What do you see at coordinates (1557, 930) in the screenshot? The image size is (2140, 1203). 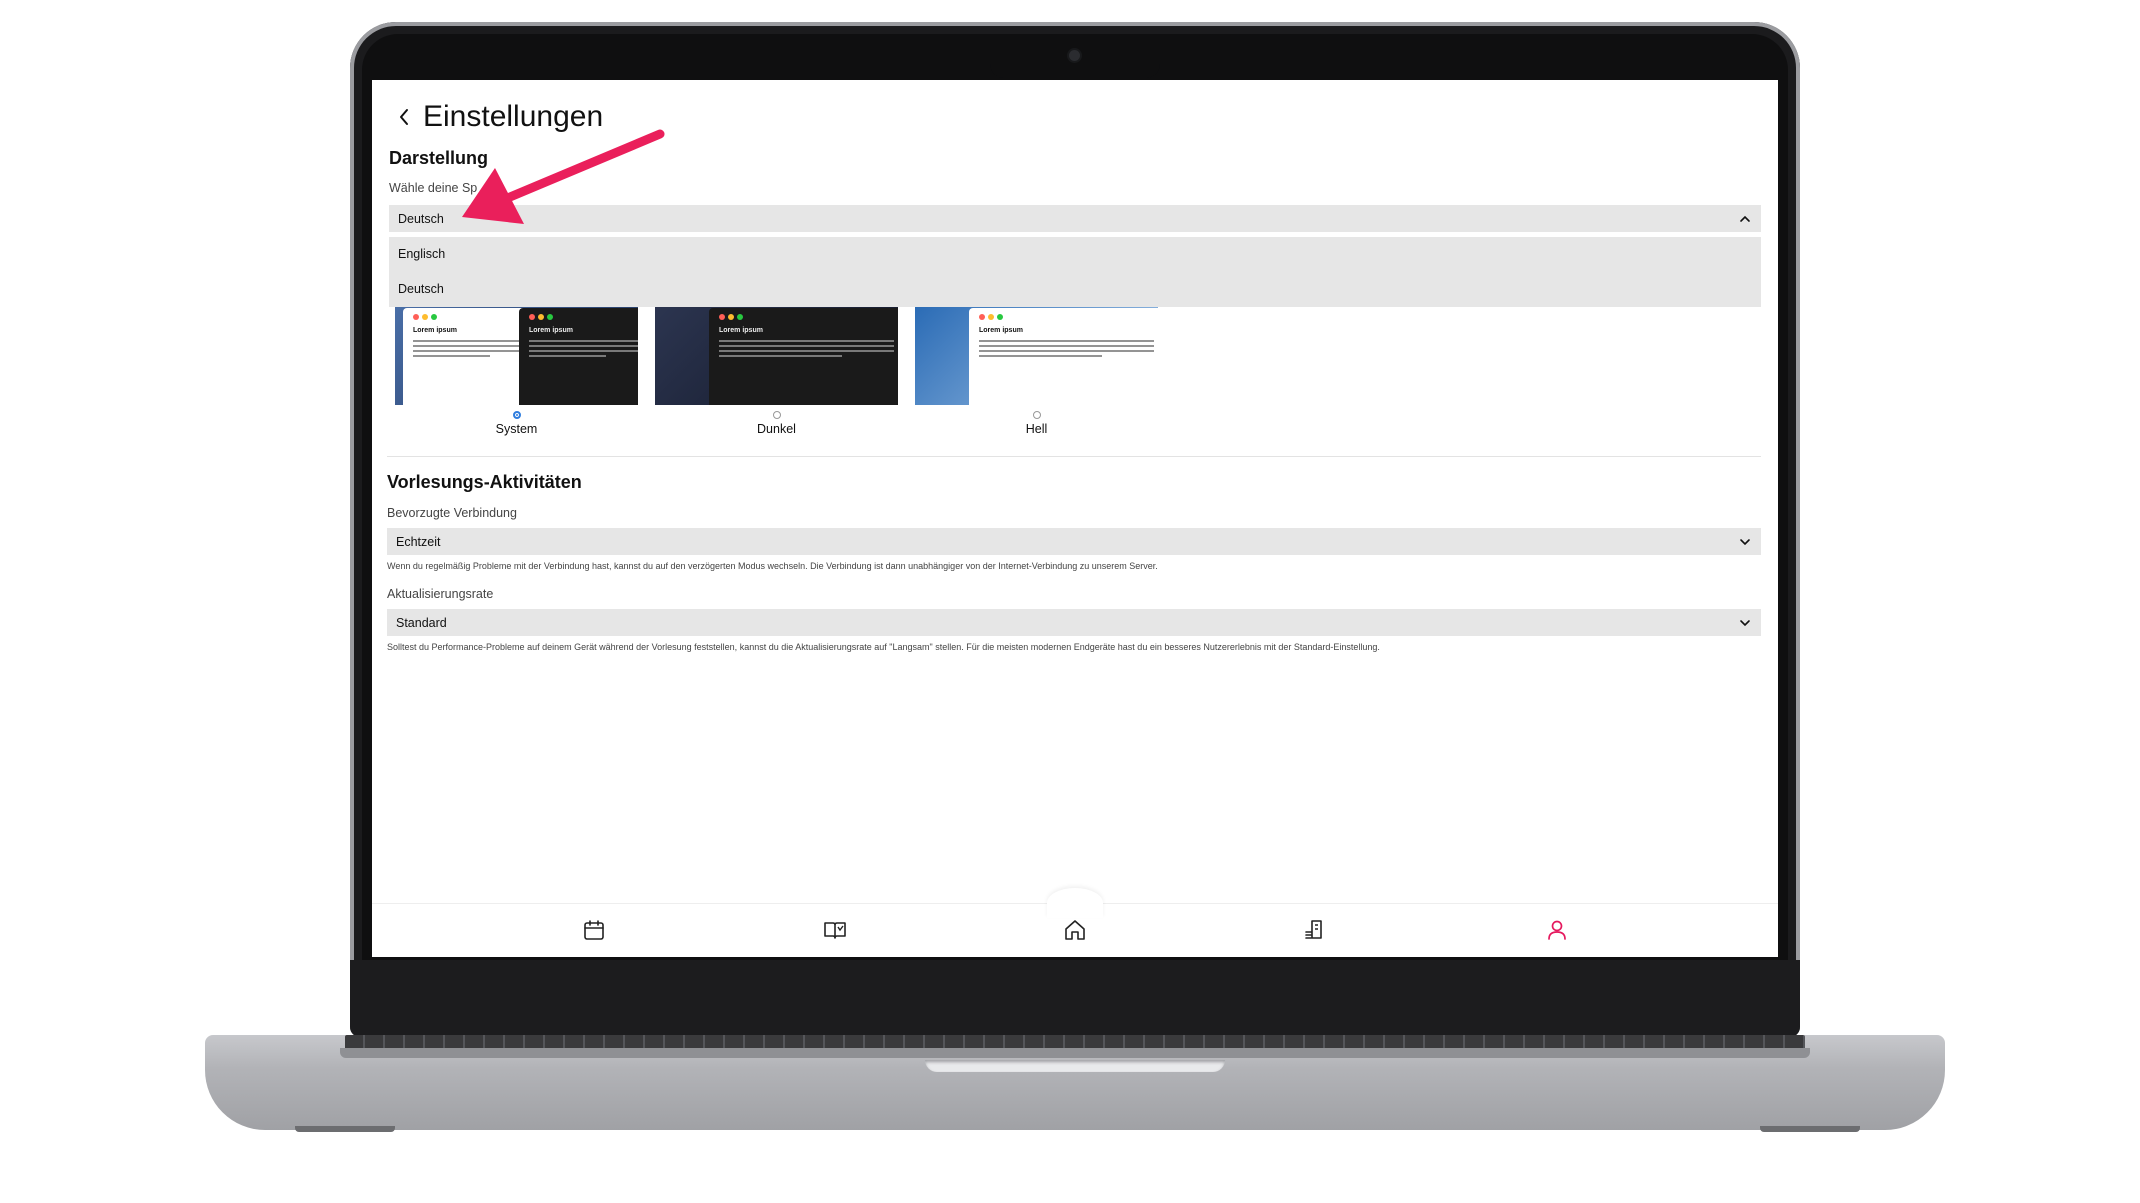 I see `profile-icon` at bounding box center [1557, 930].